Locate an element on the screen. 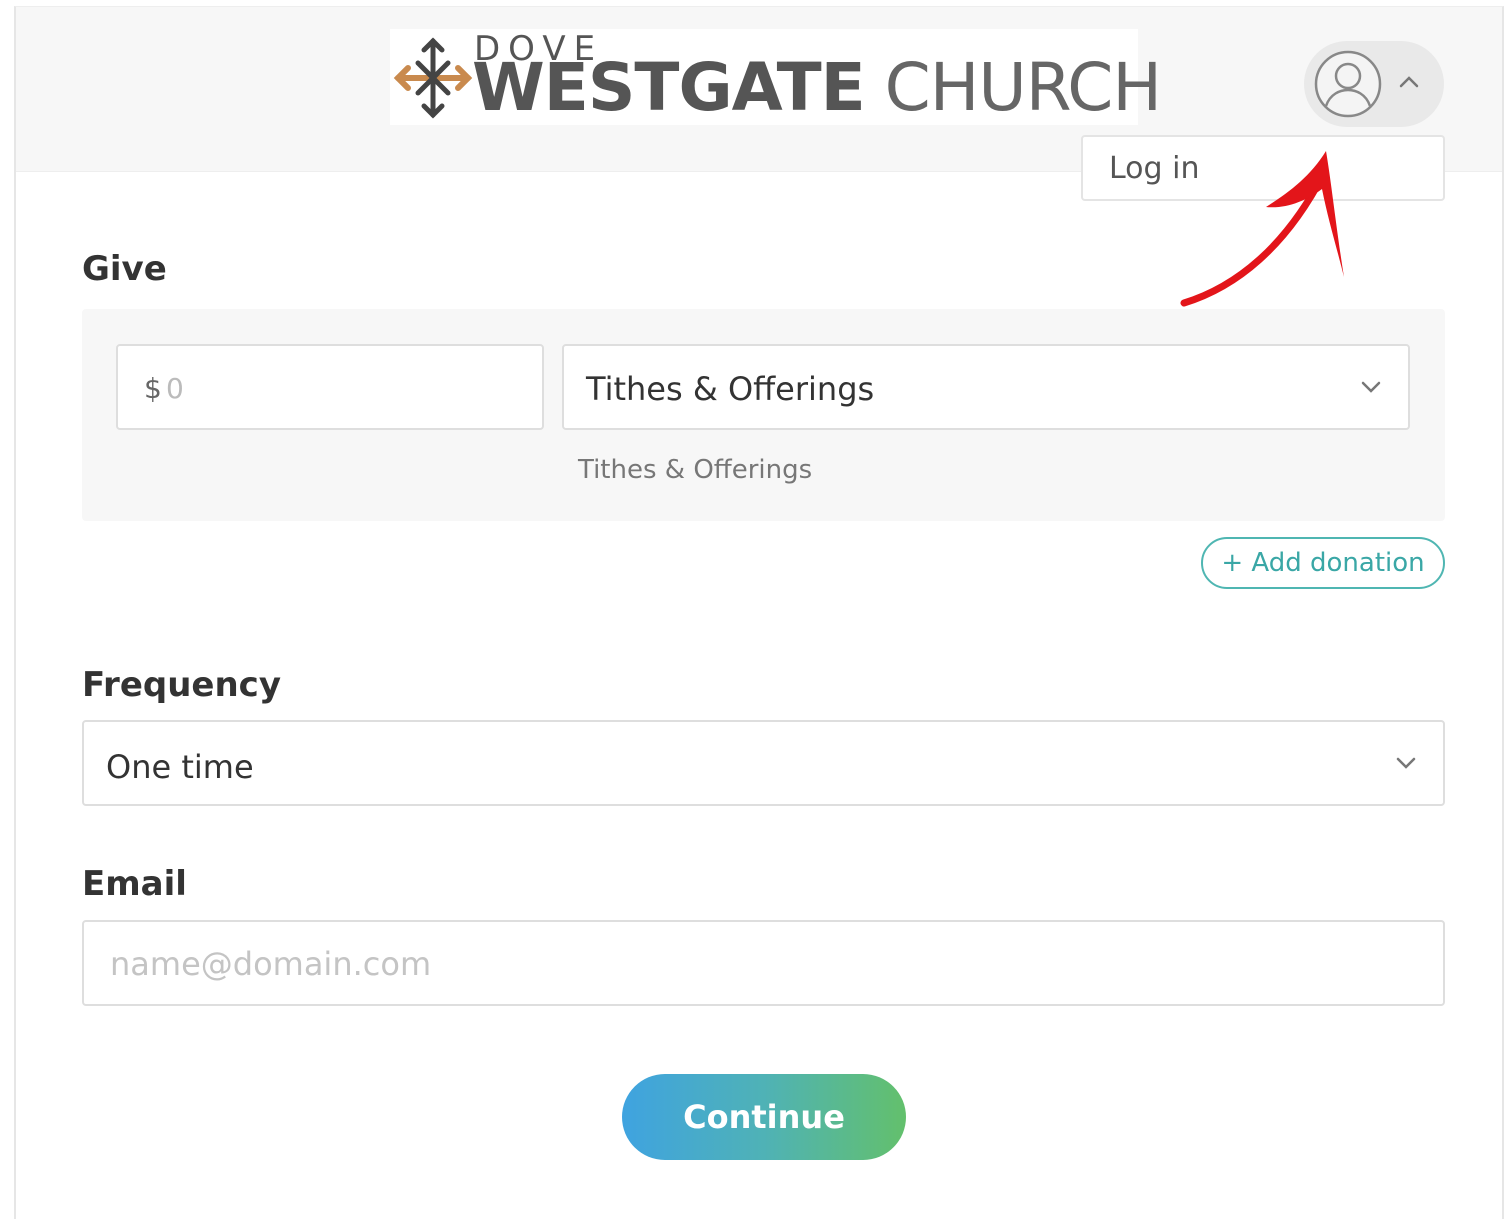 This screenshot has height=1219, width=1508. amount-field: $ is located at coordinates (330, 387).